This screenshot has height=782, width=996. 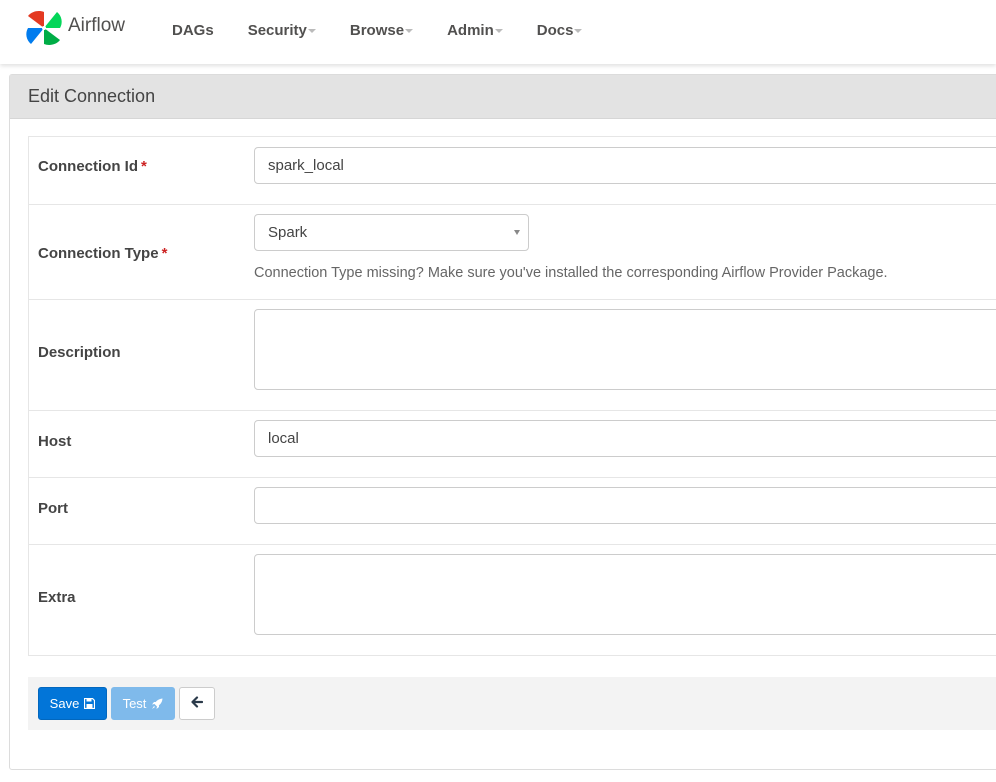 What do you see at coordinates (88, 166) in the screenshot?
I see `label-text: Connection Id` at bounding box center [88, 166].